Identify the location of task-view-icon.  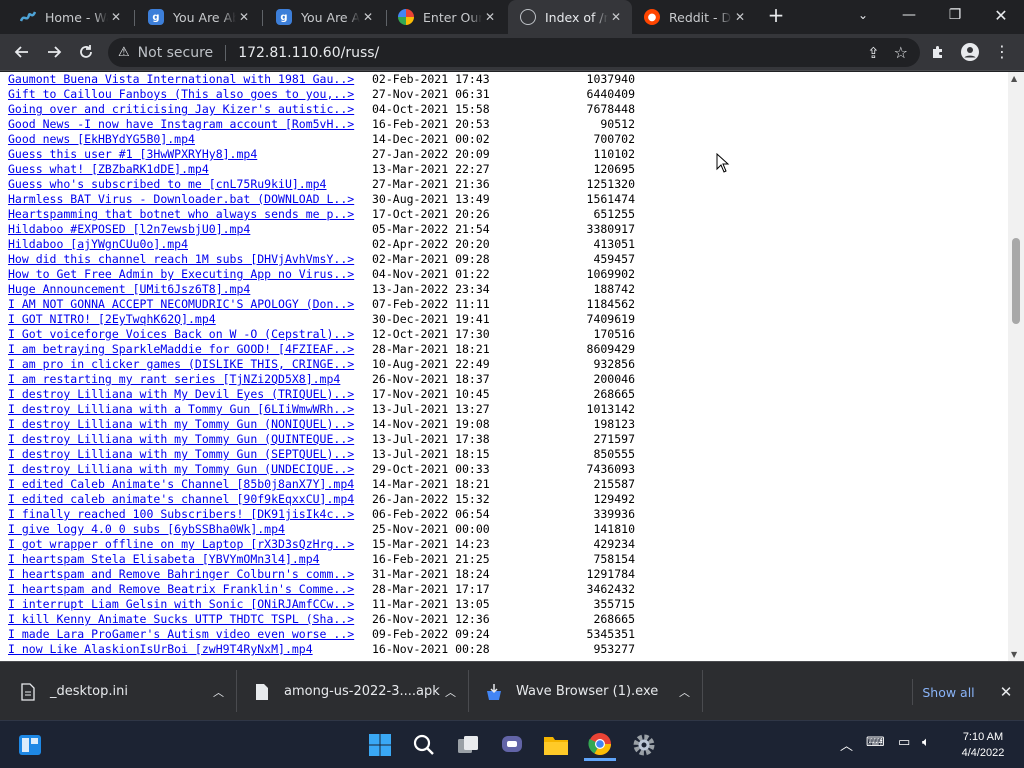
(468, 745).